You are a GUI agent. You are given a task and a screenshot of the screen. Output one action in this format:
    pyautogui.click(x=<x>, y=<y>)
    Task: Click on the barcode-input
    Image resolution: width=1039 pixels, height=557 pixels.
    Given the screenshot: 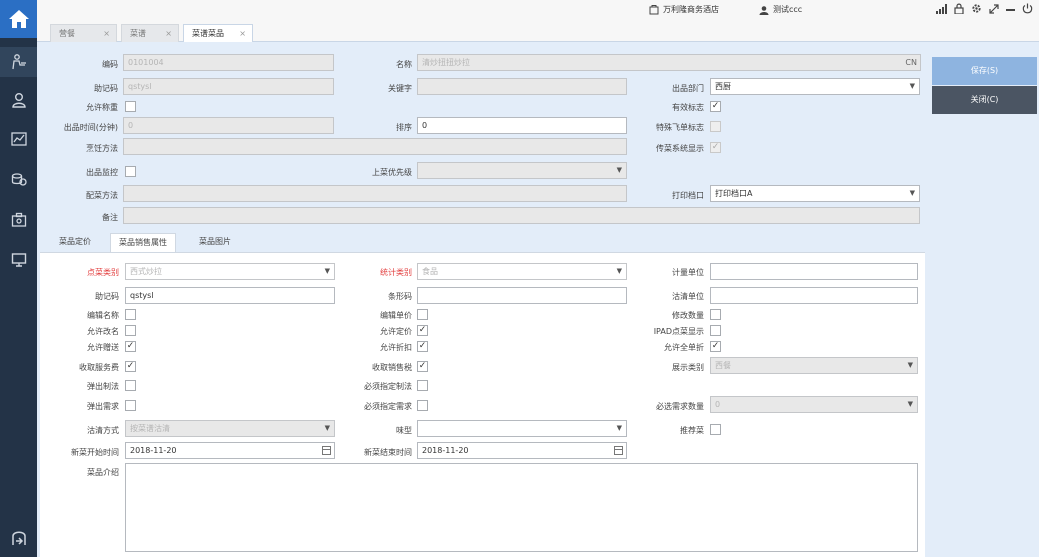 What is the action you would take?
    pyautogui.click(x=522, y=295)
    